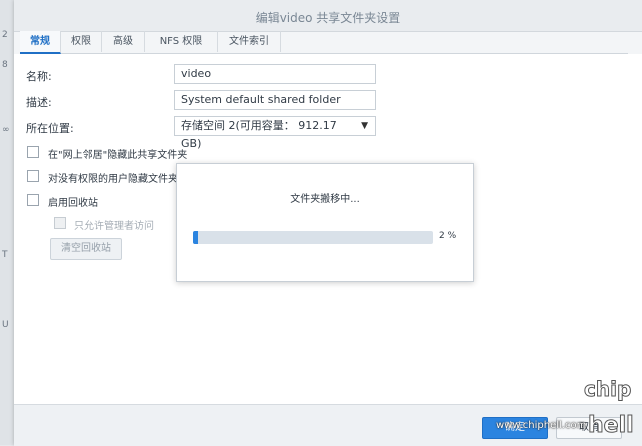  Describe the element at coordinates (123, 41) in the screenshot. I see `tab-advanced: 高级` at that location.